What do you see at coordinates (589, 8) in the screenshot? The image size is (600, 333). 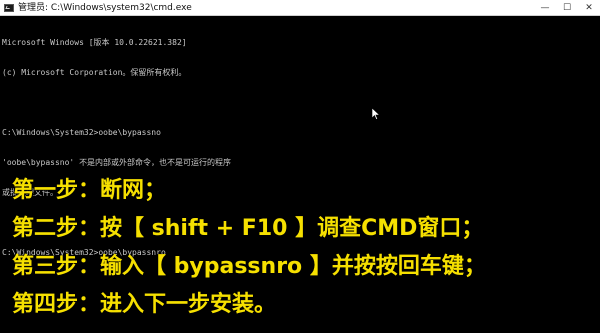 I see `close-icon: ✕` at bounding box center [589, 8].